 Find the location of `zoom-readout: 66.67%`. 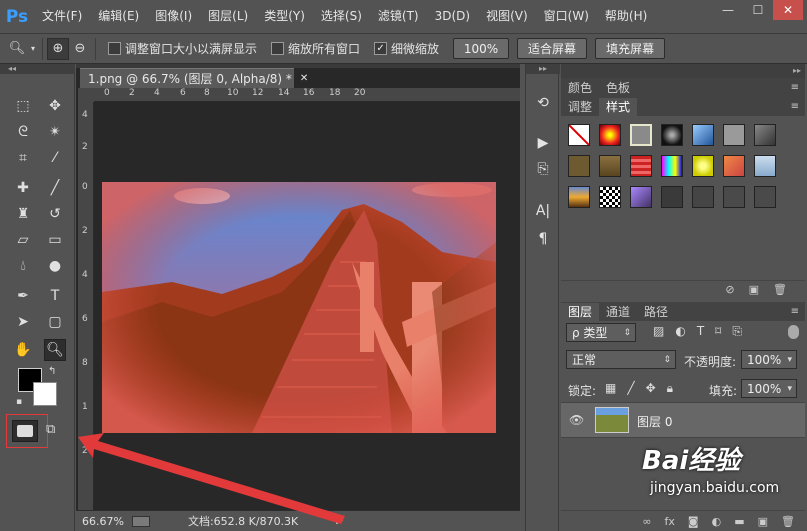

zoom-readout: 66.67% is located at coordinates (103, 521).